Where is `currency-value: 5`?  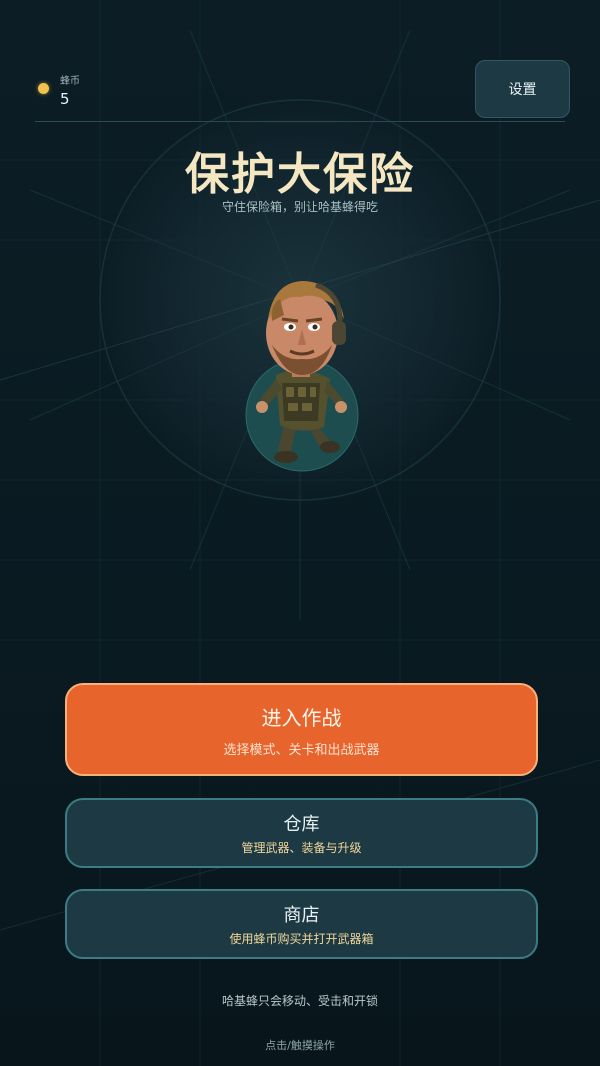
currency-value: 5 is located at coordinates (65, 99).